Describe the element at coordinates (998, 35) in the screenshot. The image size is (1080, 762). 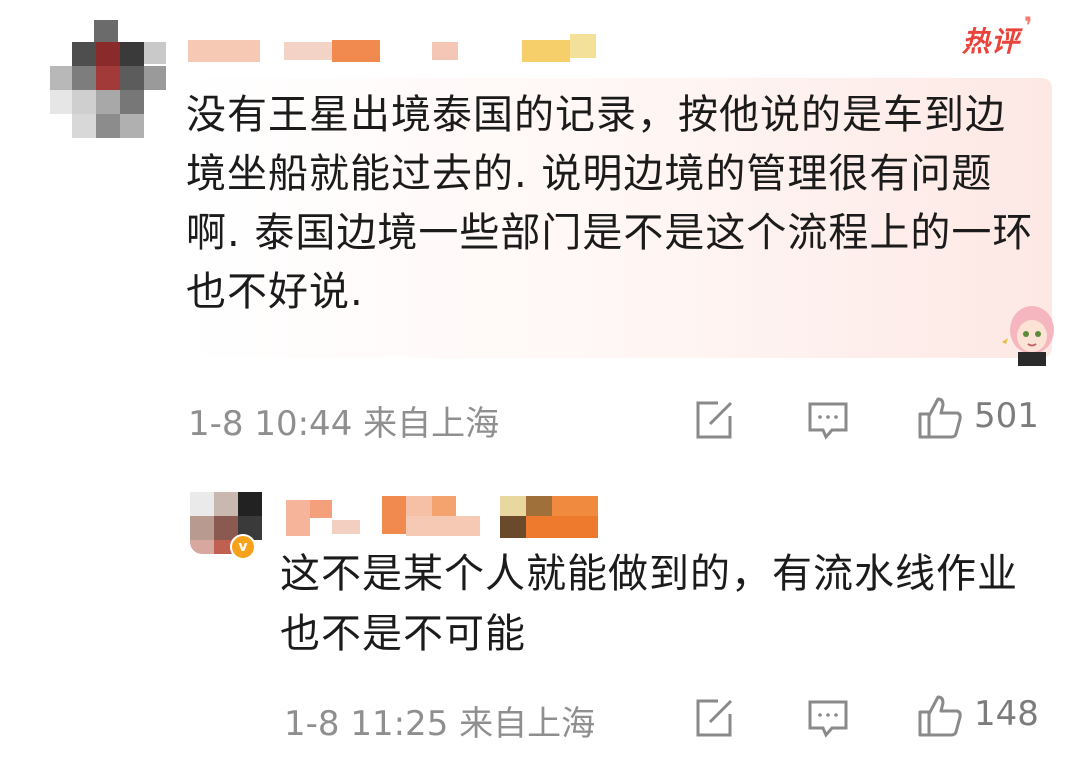
I see `hot-comment-badge: 热评 ❜` at that location.